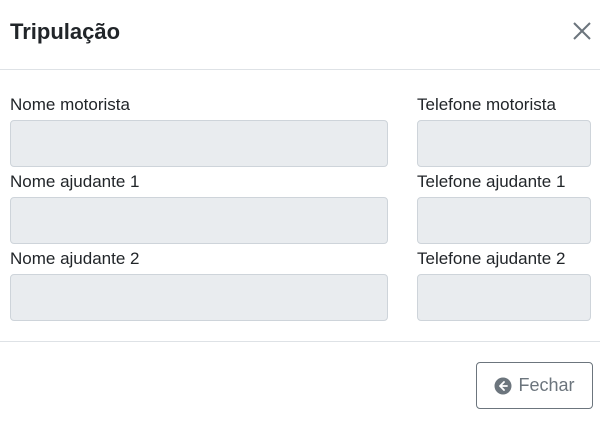  Describe the element at coordinates (486, 104) in the screenshot. I see `telefone-motorista-label: Telefone motorista` at that location.